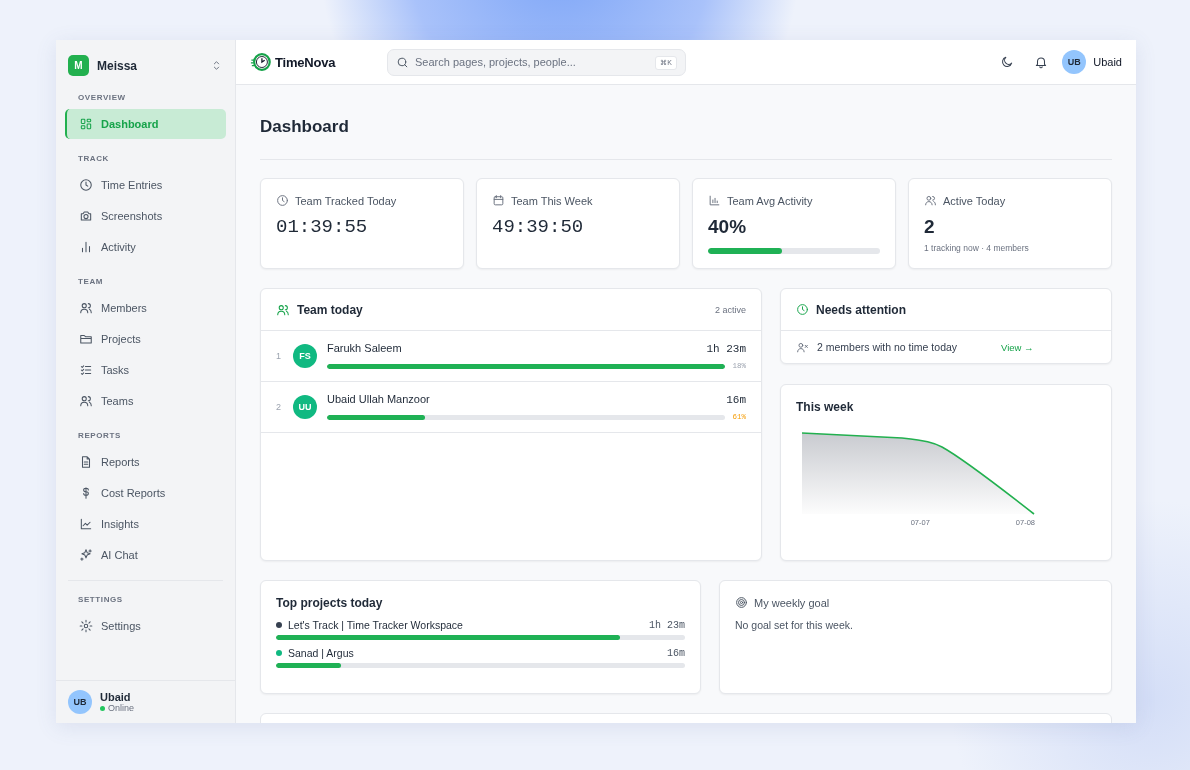 Image resolution: width=1190 pixels, height=770 pixels. I want to click on project-name: Let's Track | Time Tracker Workspace, so click(376, 625).